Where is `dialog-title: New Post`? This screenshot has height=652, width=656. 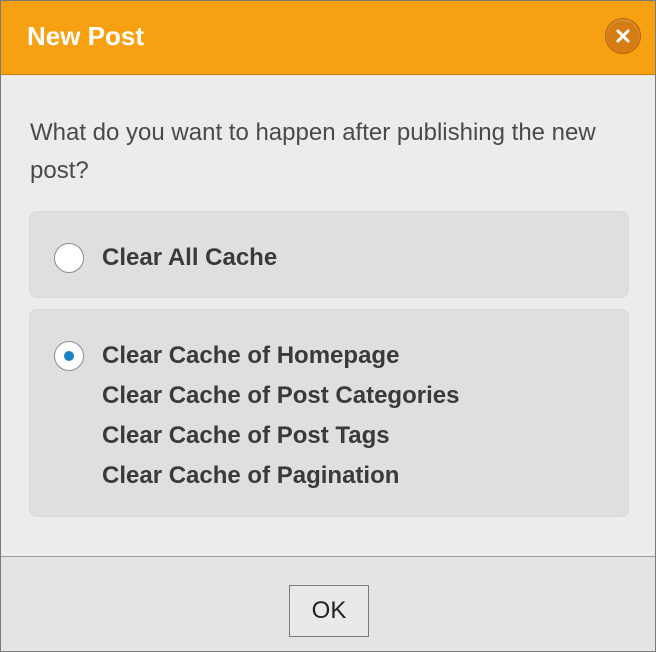
dialog-title: New Post is located at coordinates (86, 36).